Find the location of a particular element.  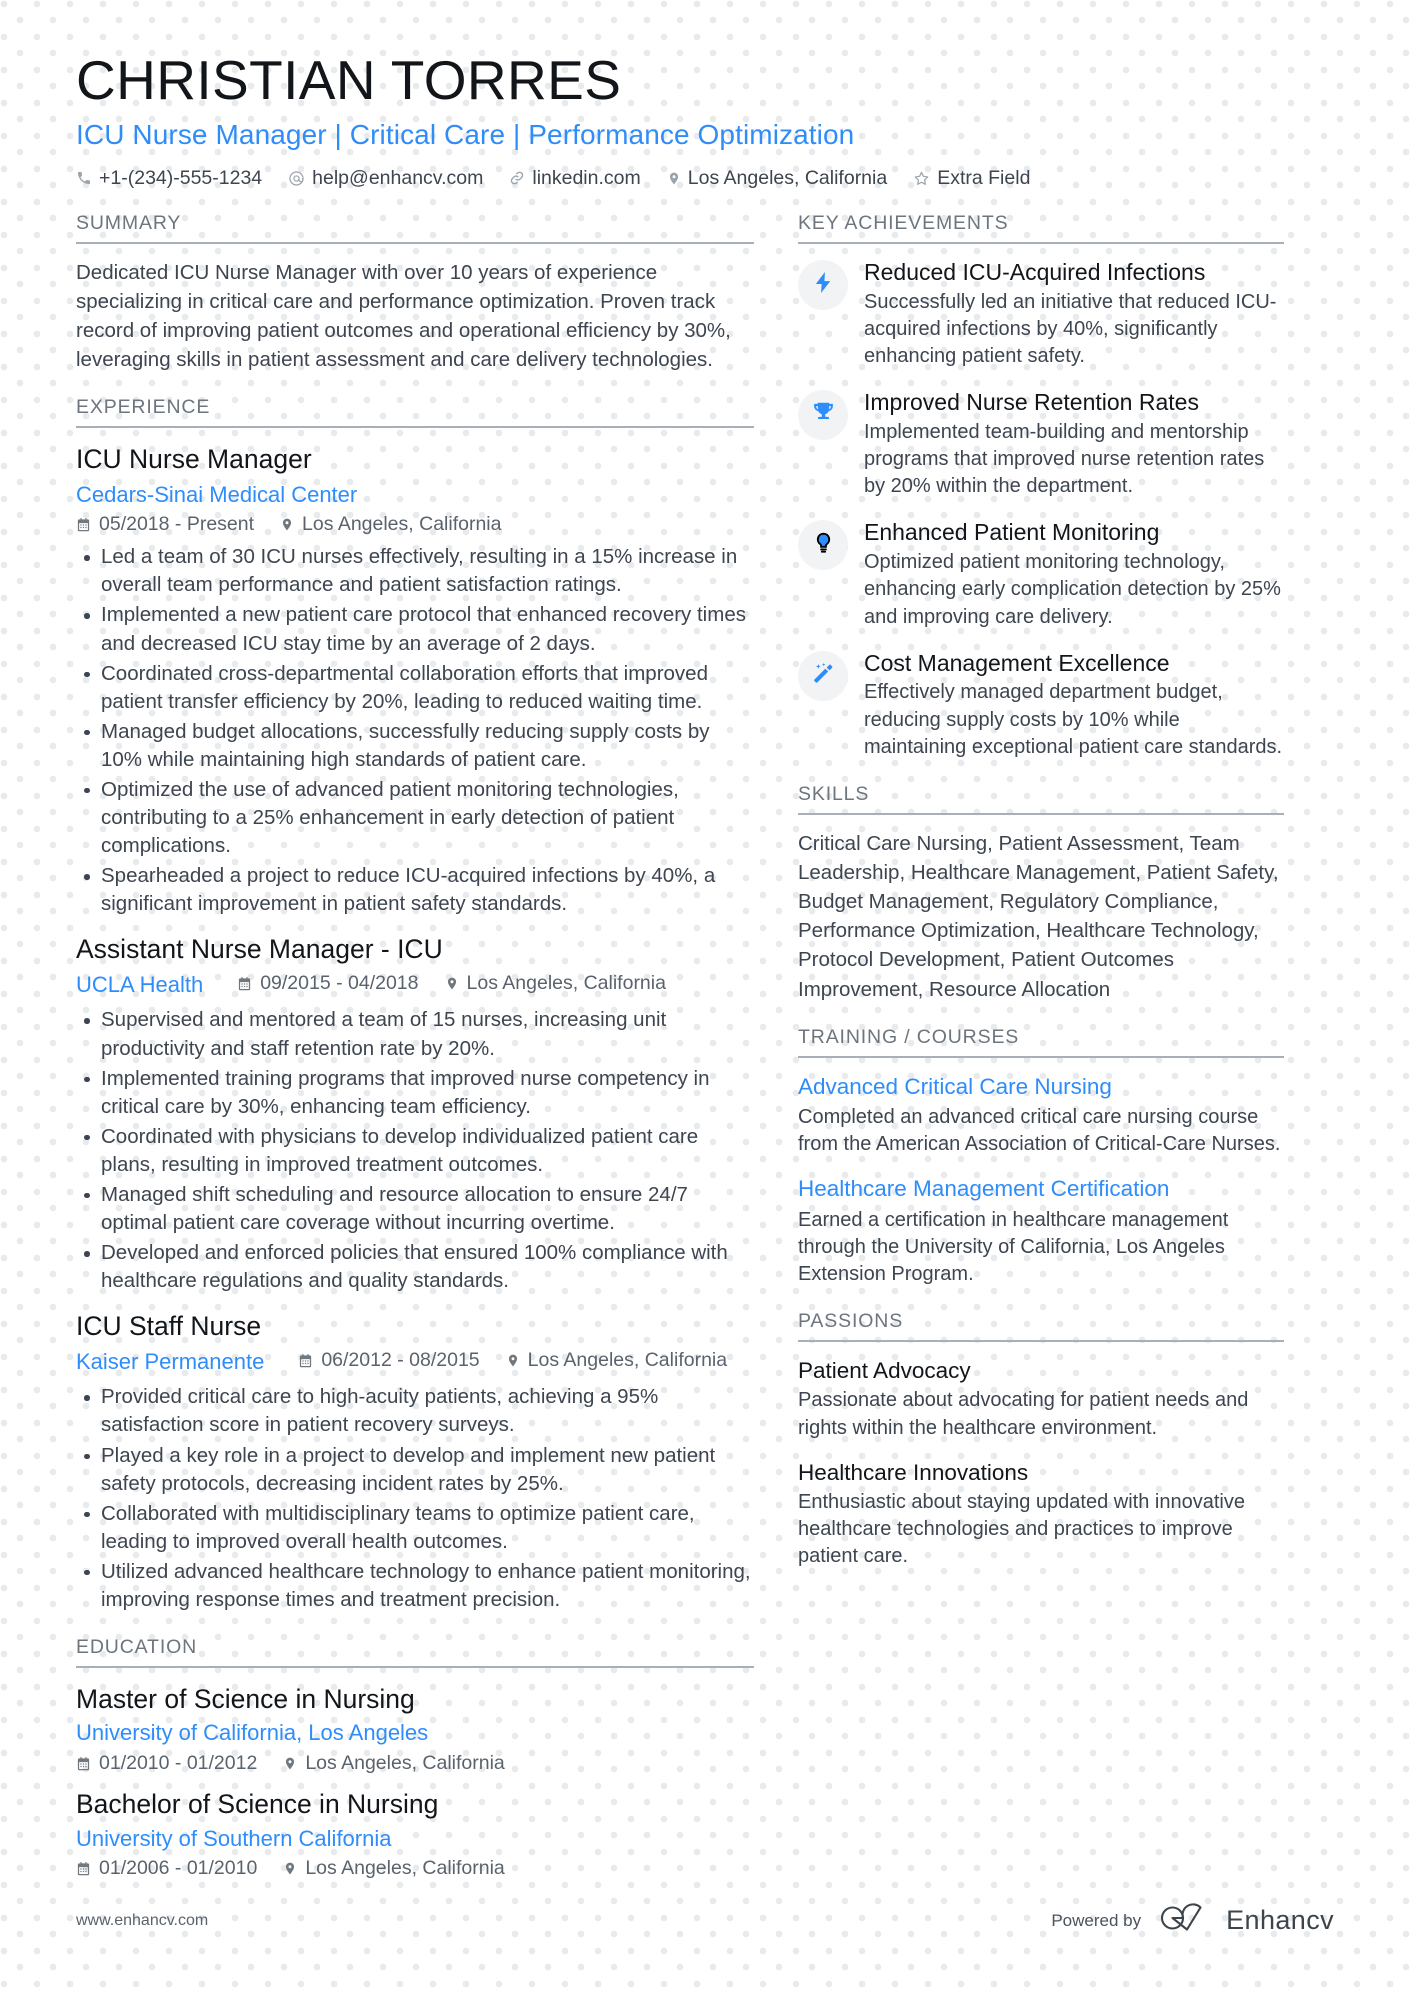

job-company: Kaiser Permanente is located at coordinates (170, 1362).